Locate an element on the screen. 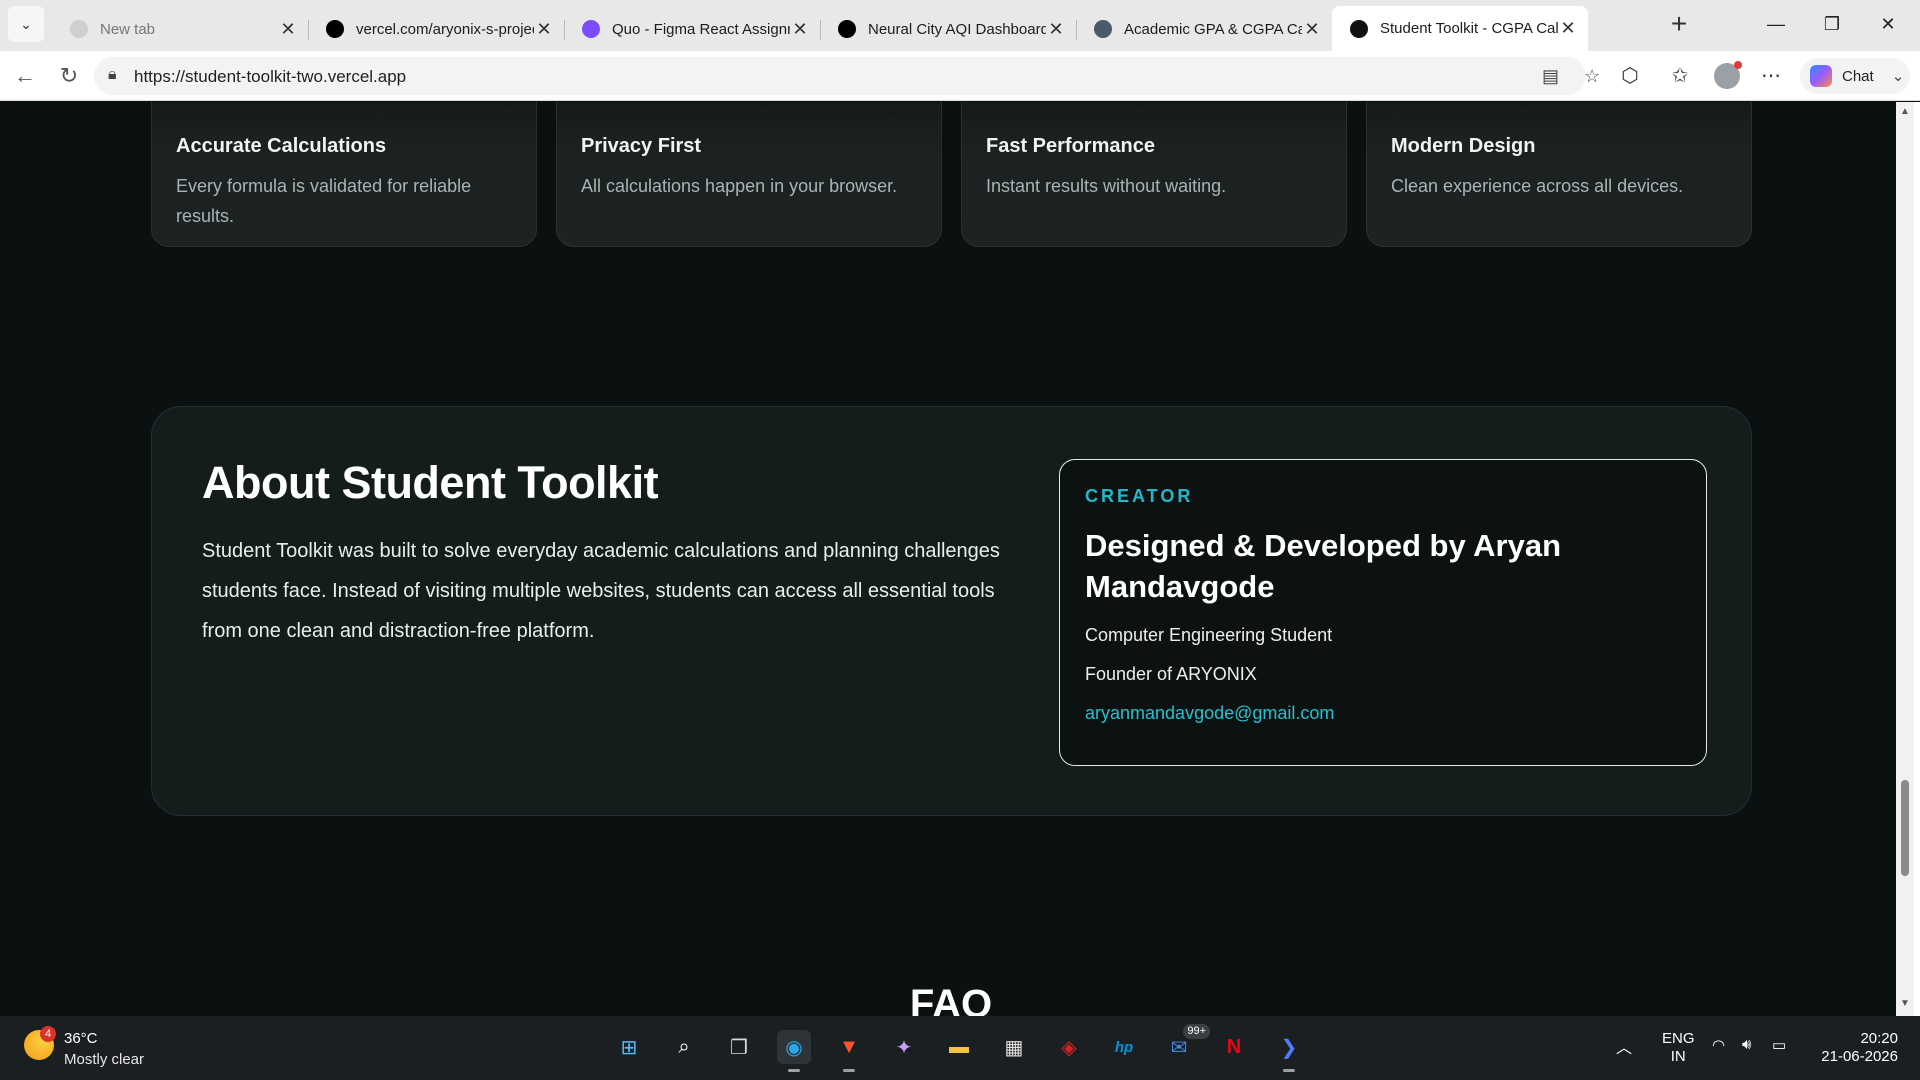  arrow-left-icon: ← is located at coordinates (25, 75).